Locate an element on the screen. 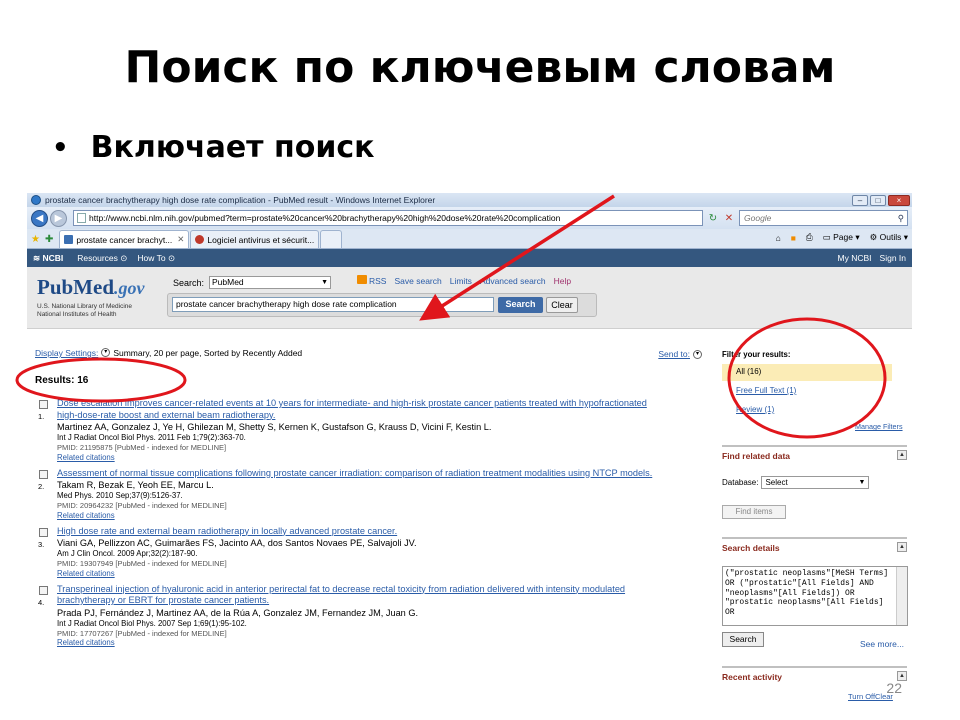 This screenshot has height=720, width=960. new-tab is located at coordinates (331, 239).